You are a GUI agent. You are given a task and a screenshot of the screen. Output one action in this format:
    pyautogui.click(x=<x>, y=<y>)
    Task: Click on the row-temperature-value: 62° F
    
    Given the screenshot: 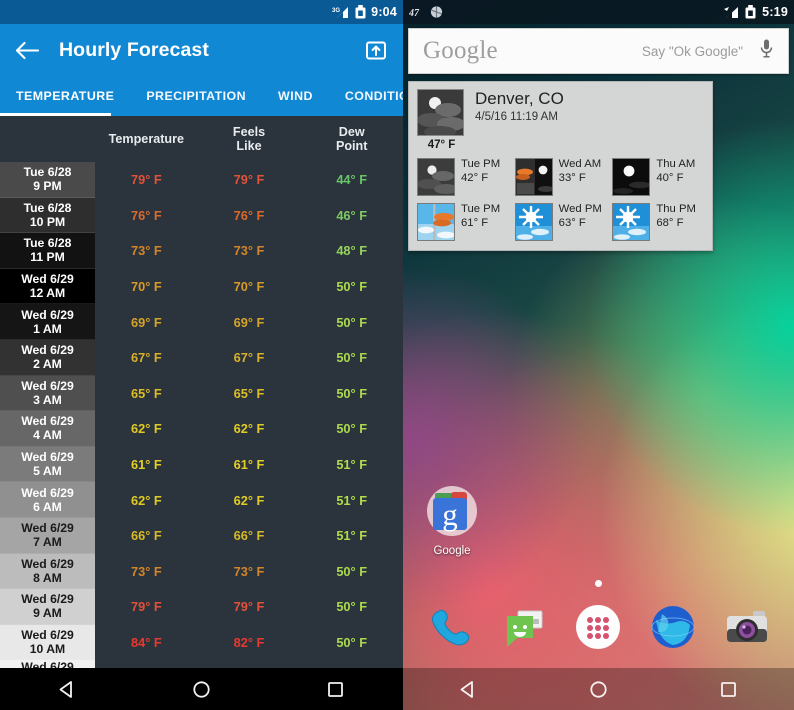 What is the action you would take?
    pyautogui.click(x=146, y=500)
    